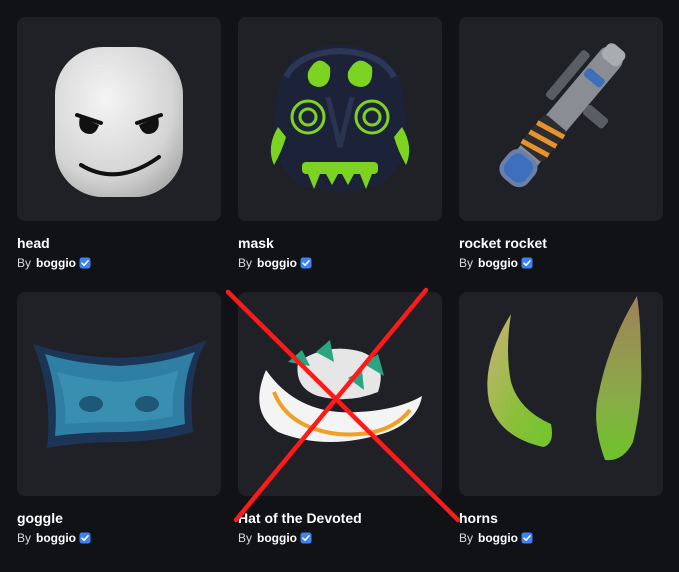 This screenshot has height=572, width=679. I want to click on item-card-hat-of-the-devoted: Hat of the Devoted By boggio, so click(340, 429).